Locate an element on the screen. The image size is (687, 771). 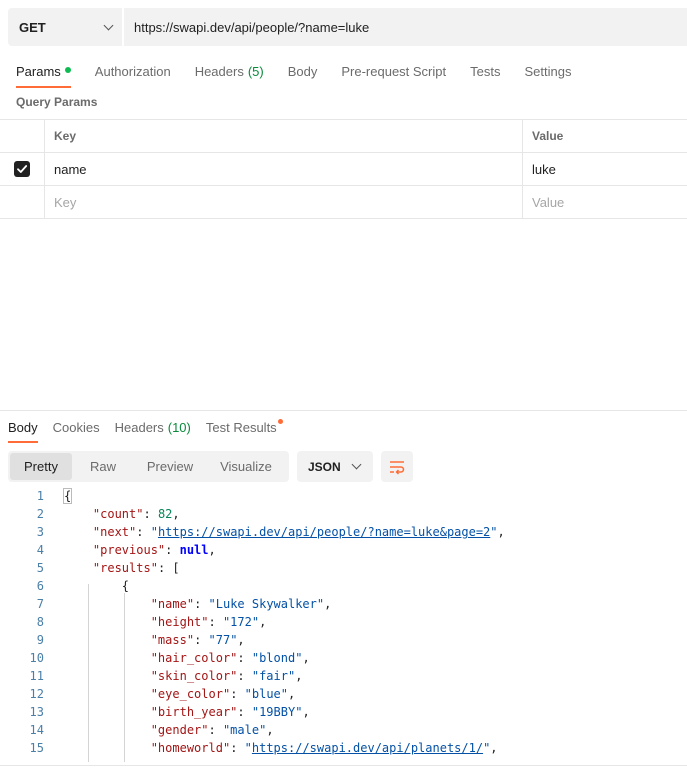
tab-tests: Tests is located at coordinates (485, 71).